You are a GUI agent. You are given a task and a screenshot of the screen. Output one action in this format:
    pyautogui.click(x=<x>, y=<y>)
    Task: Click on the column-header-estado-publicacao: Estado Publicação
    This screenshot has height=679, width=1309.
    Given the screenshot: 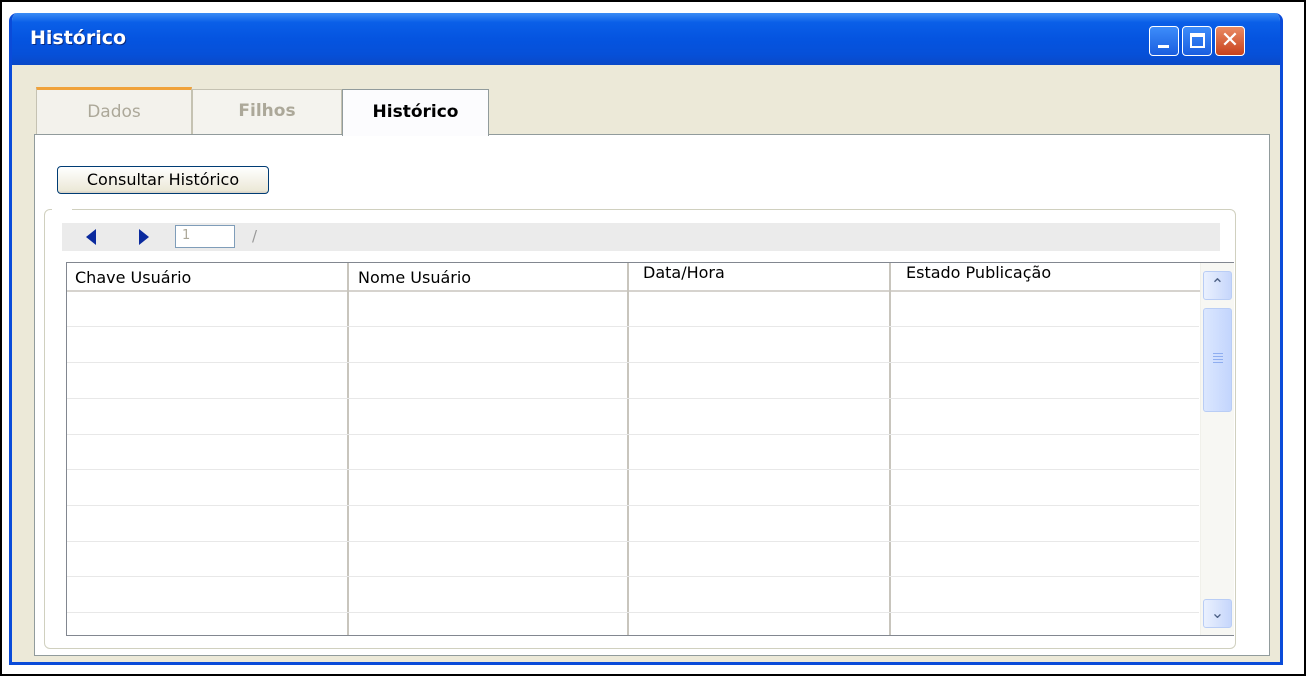 What is the action you would take?
    pyautogui.click(x=1045, y=277)
    